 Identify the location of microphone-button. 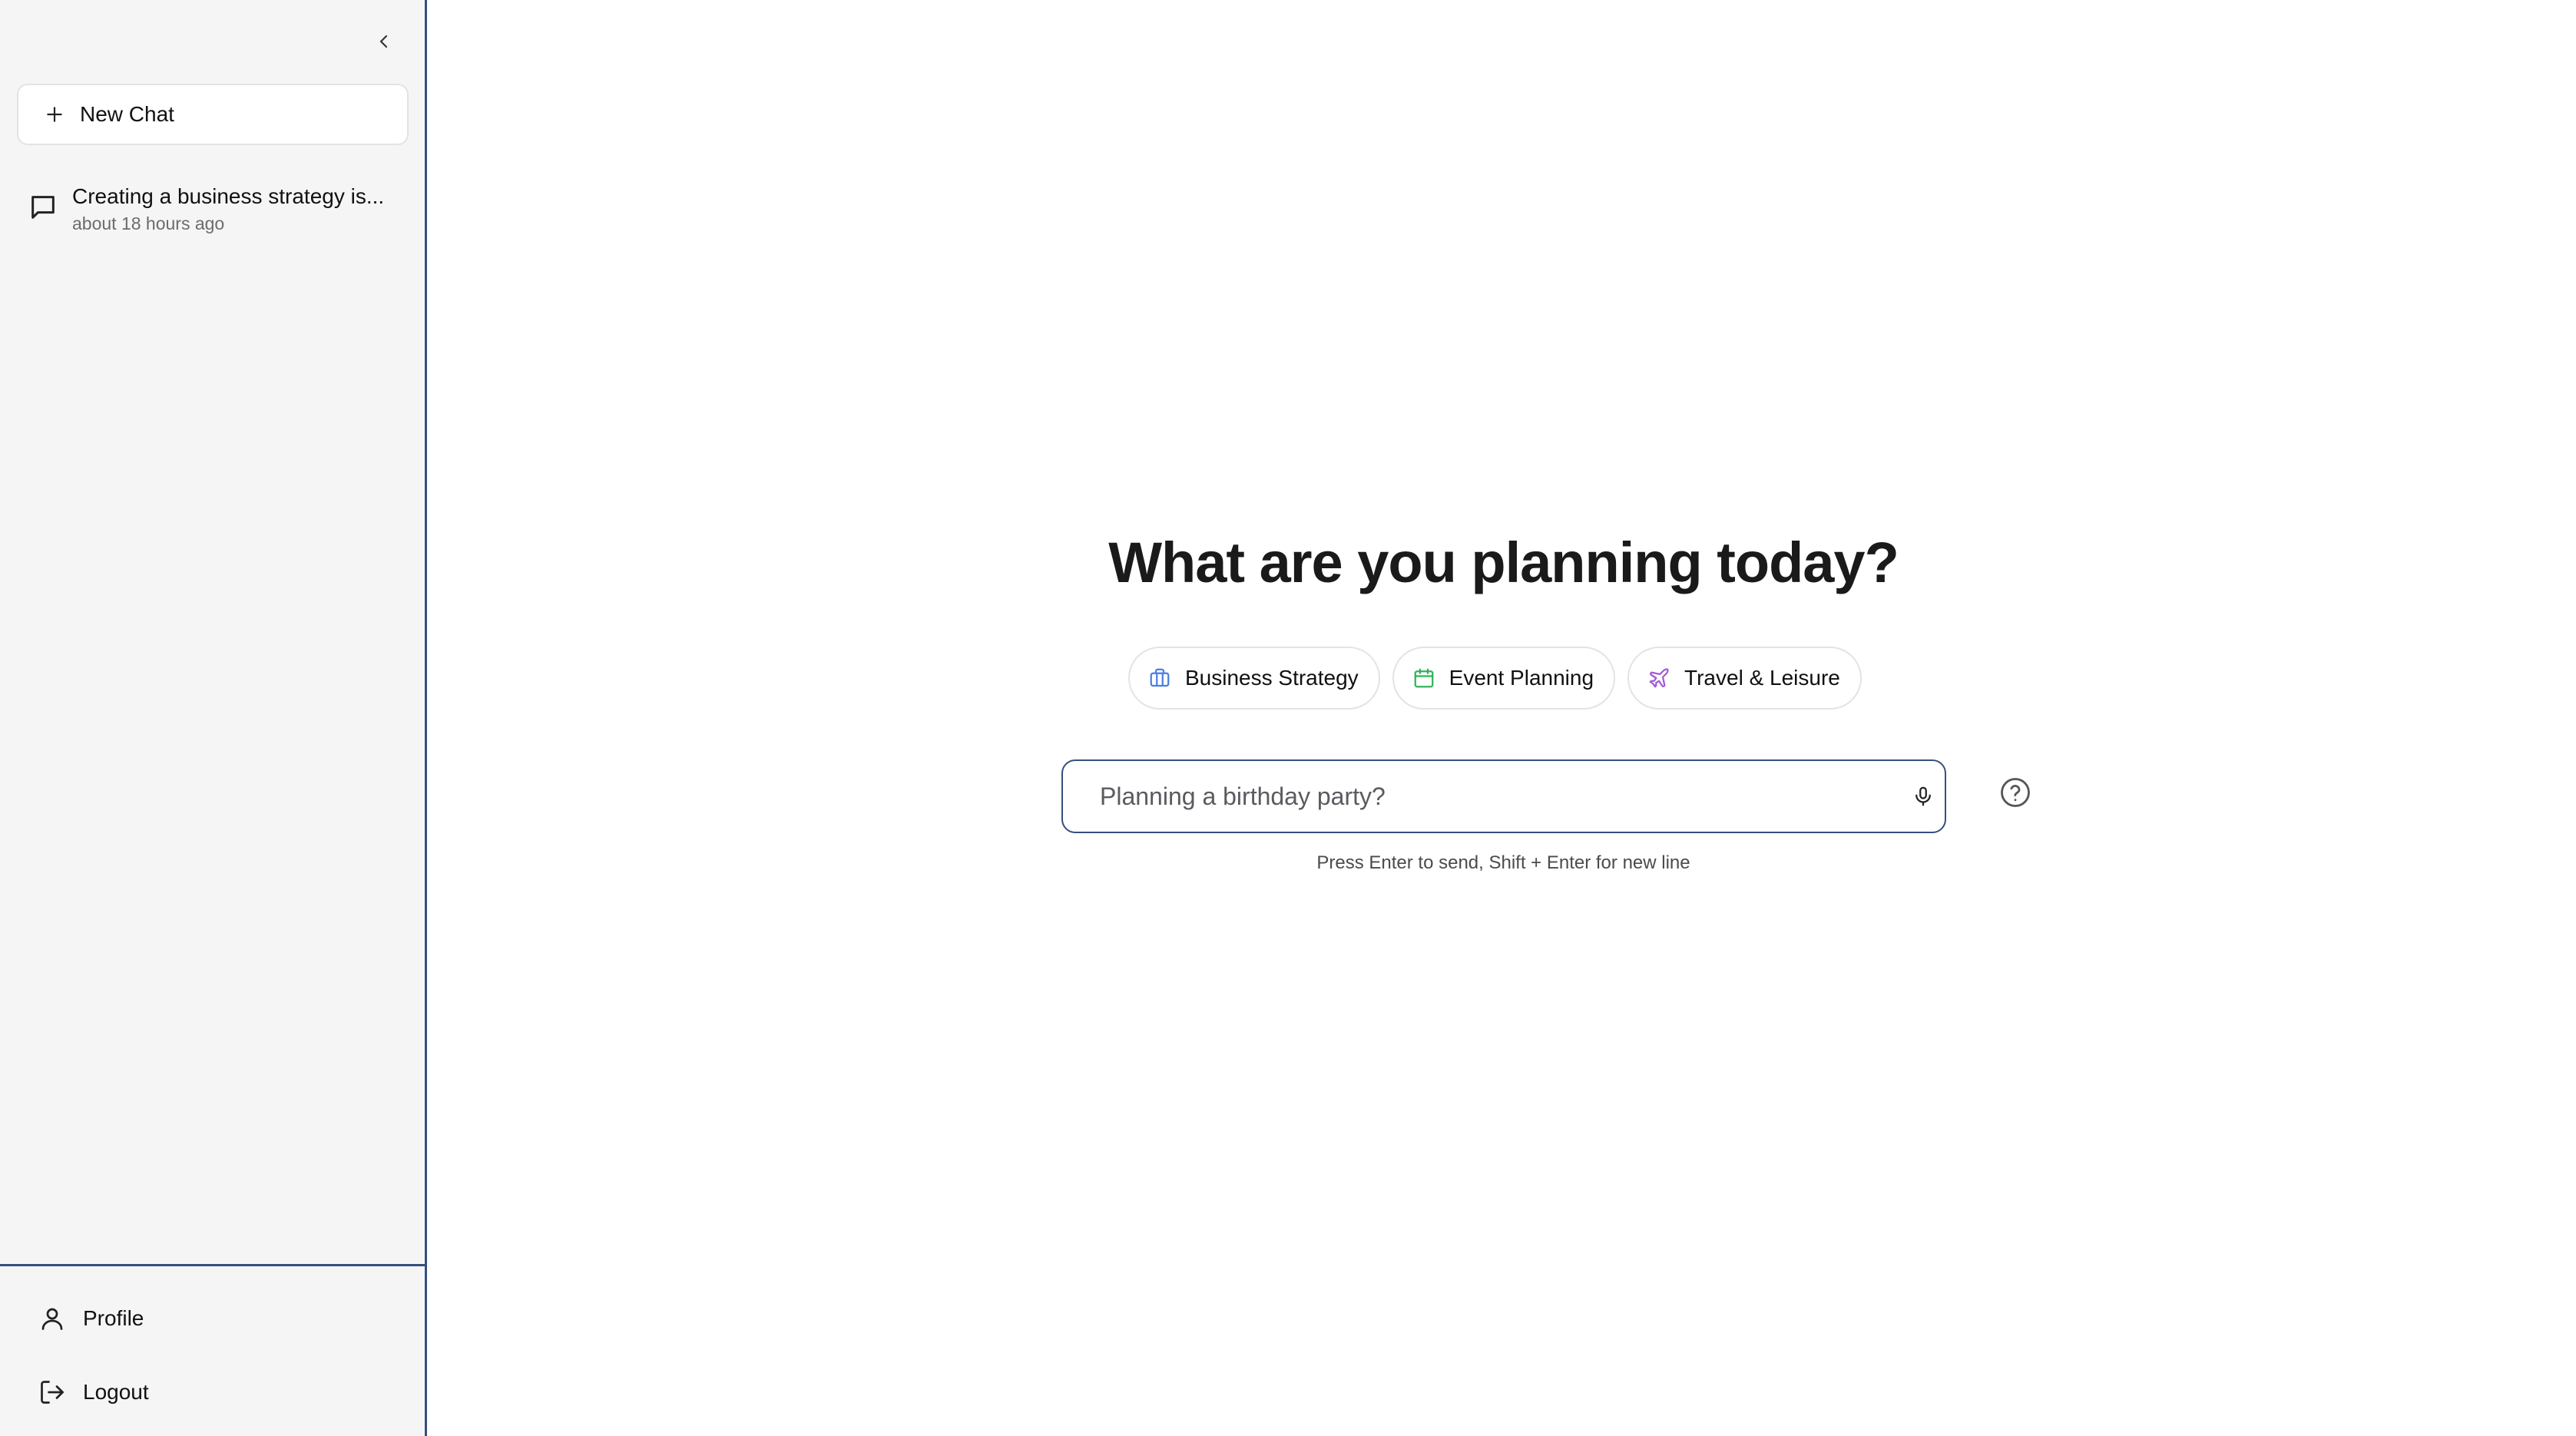
(1923, 796).